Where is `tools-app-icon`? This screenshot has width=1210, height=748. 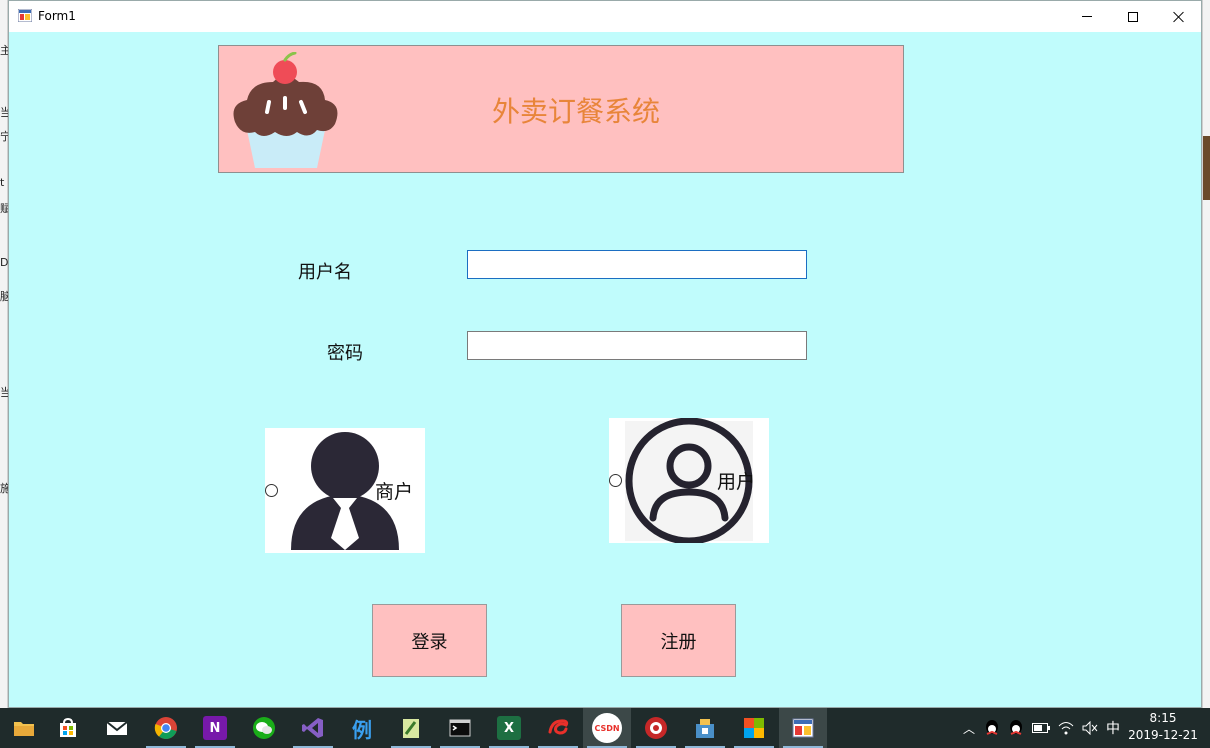
tools-app-icon is located at coordinates (705, 728).